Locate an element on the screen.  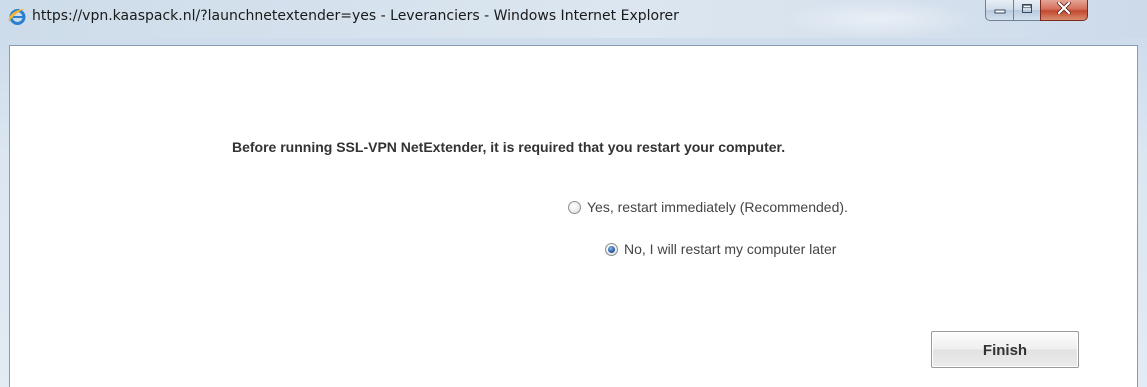
restart-later-label: No, I will restart my computer later is located at coordinates (730, 249).